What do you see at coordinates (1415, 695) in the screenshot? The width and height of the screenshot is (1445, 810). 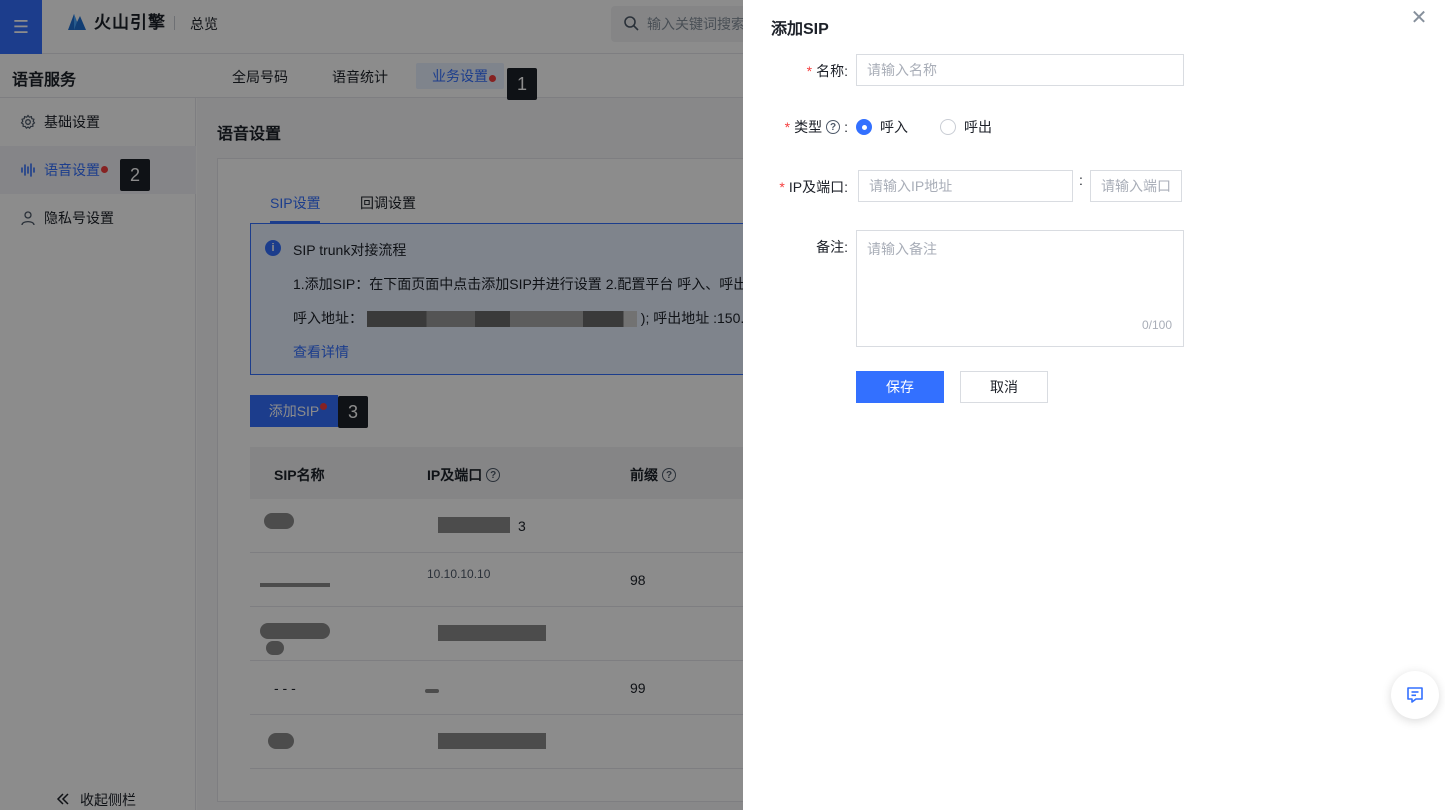 I see `chat-icon` at bounding box center [1415, 695].